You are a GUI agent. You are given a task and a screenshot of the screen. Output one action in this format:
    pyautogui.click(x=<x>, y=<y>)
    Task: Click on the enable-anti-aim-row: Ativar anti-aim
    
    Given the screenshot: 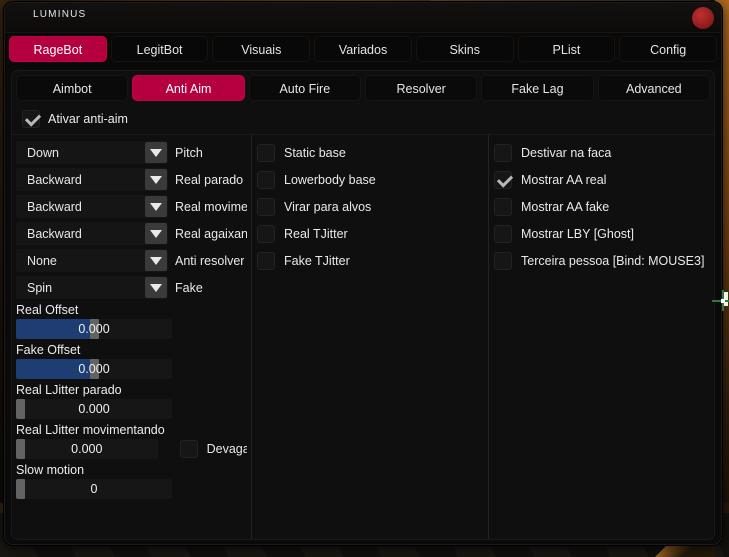 What is the action you would take?
    pyautogui.click(x=363, y=120)
    